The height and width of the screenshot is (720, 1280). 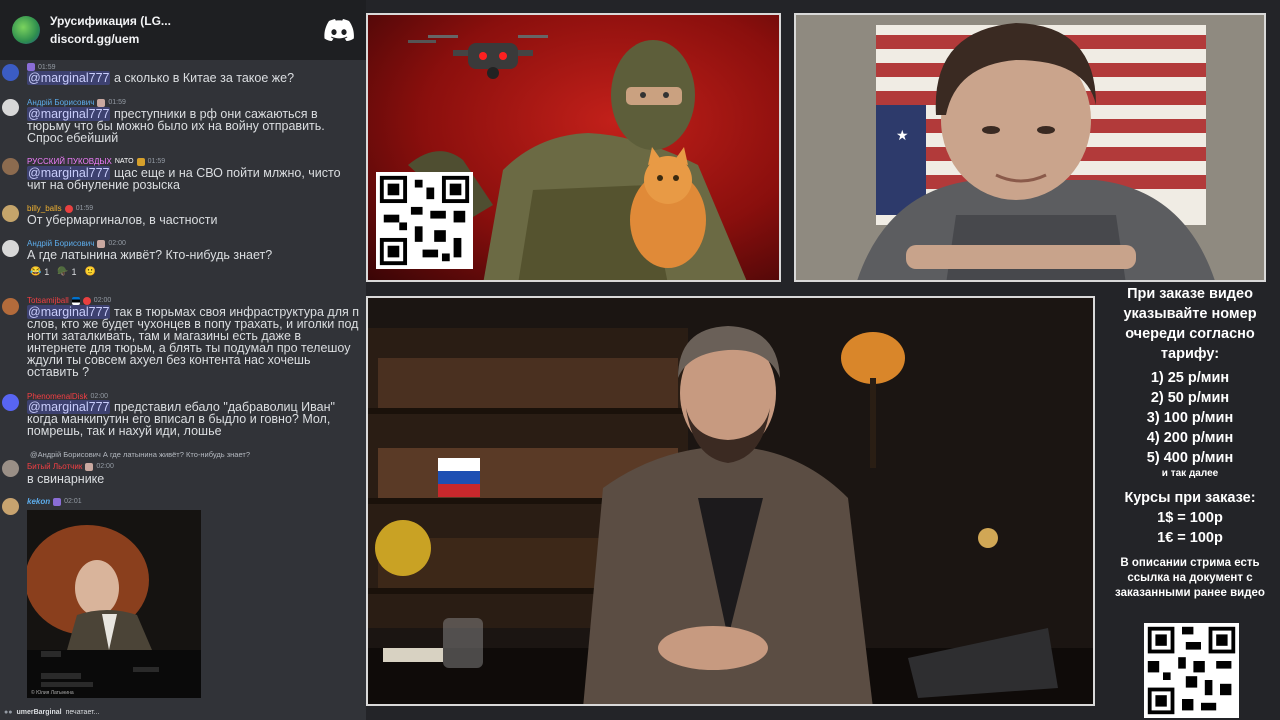 What do you see at coordinates (339, 30) in the screenshot?
I see `discord-logo-icon` at bounding box center [339, 30].